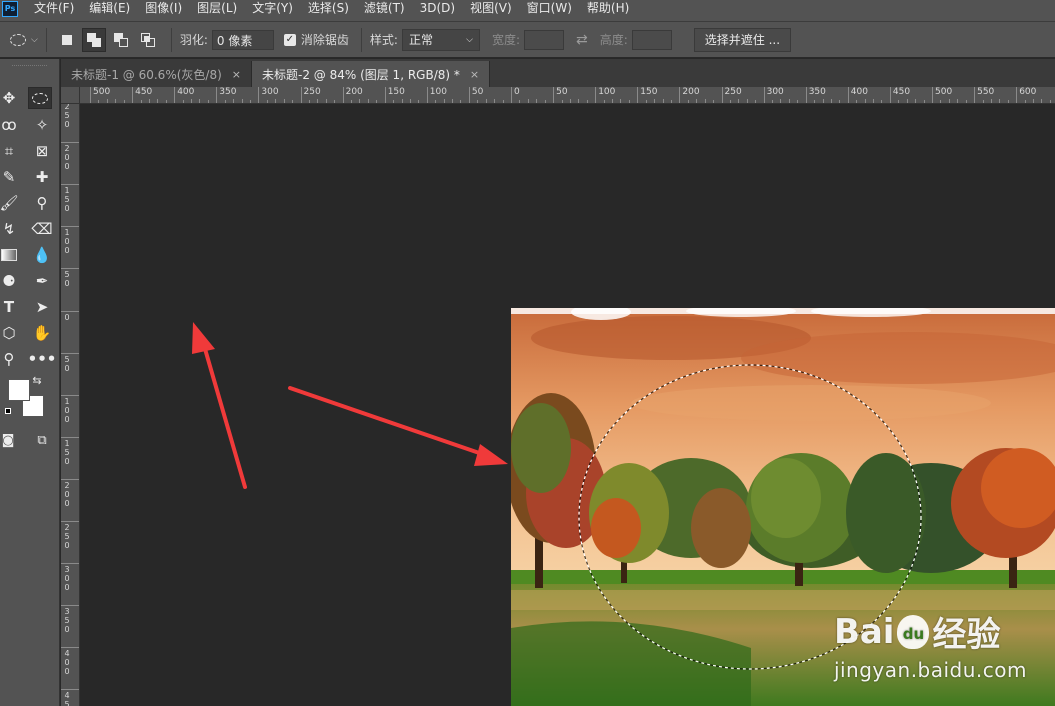 Image resolution: width=1055 pixels, height=706 pixels. I want to click on tab-document-1: 未标题-1 @ 60.6%(灰色/8) ×, so click(156, 74).